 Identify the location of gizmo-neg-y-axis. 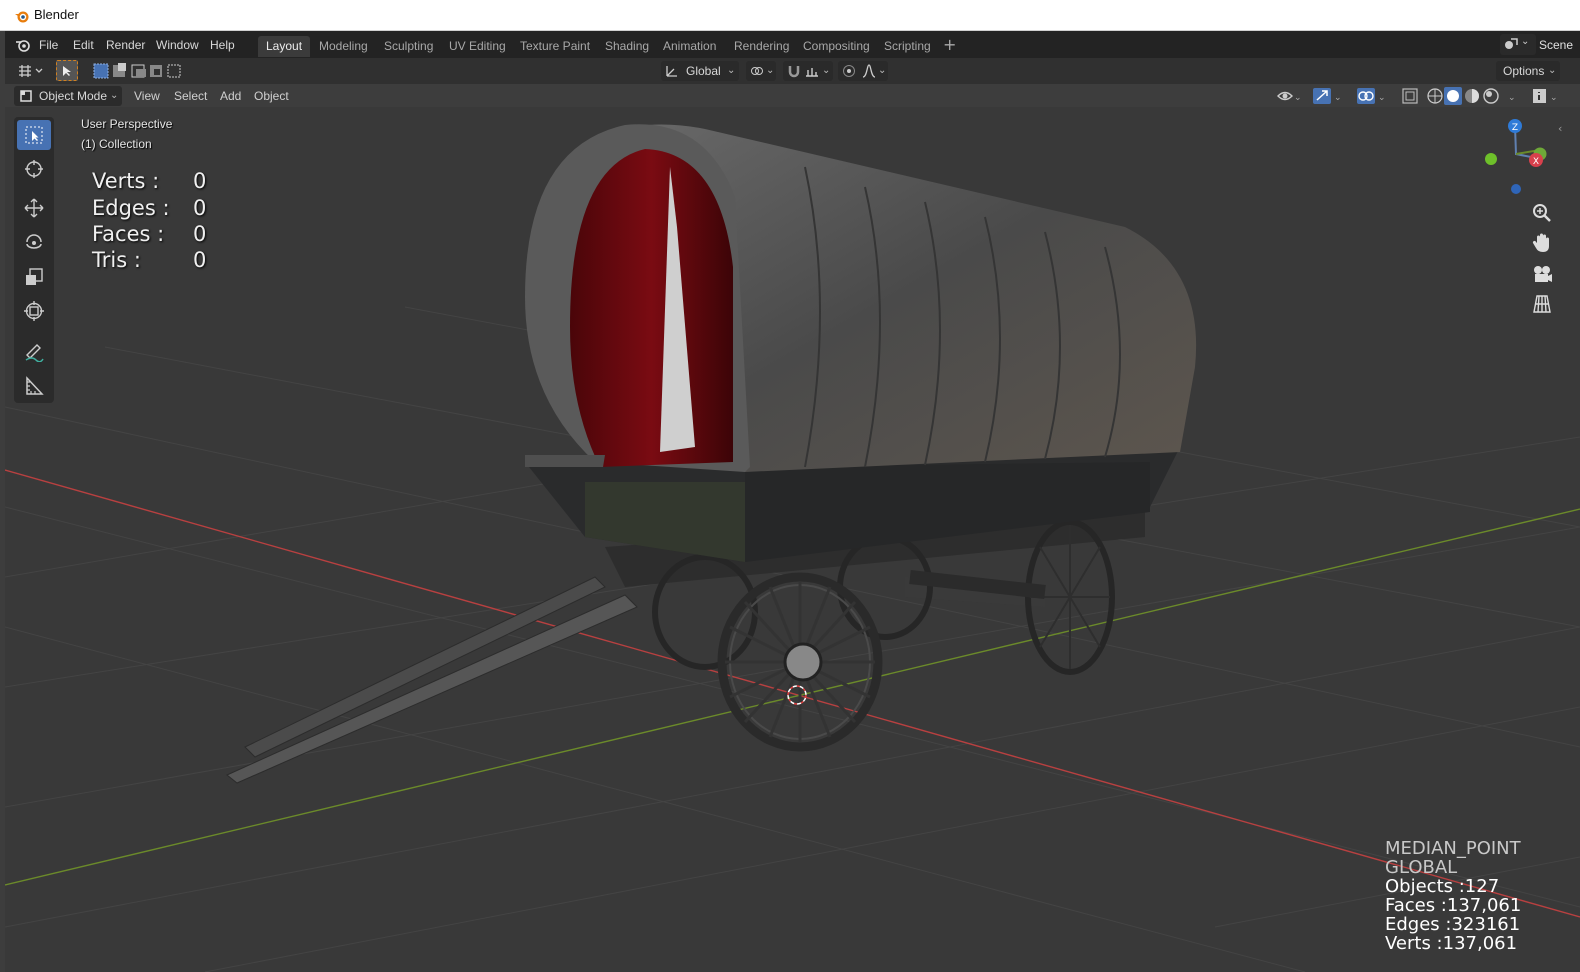
(1491, 159).